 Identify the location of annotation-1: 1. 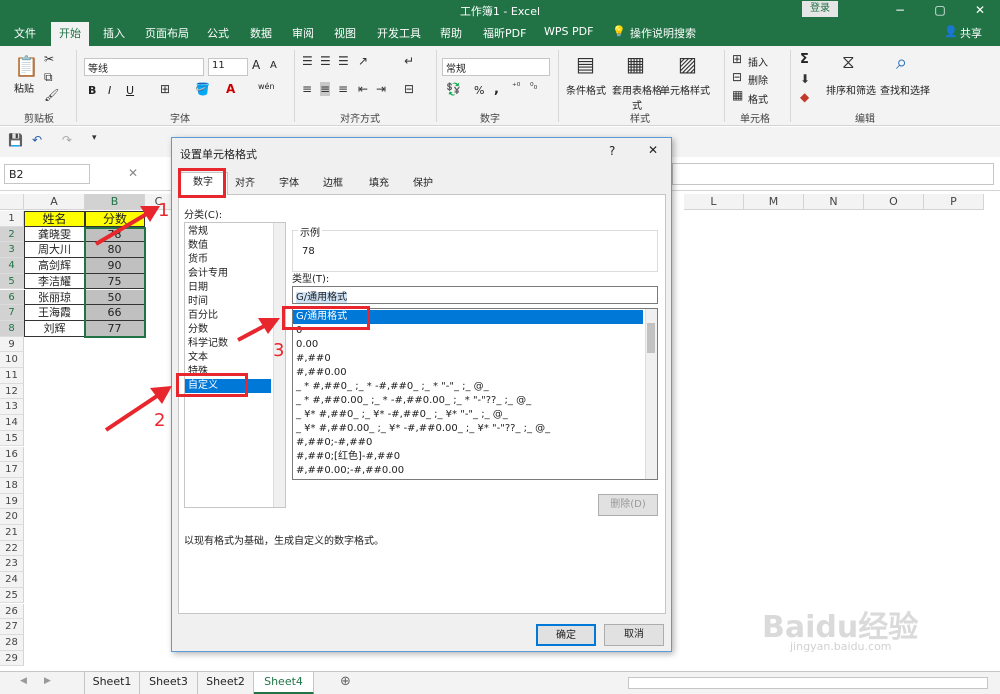
(164, 210).